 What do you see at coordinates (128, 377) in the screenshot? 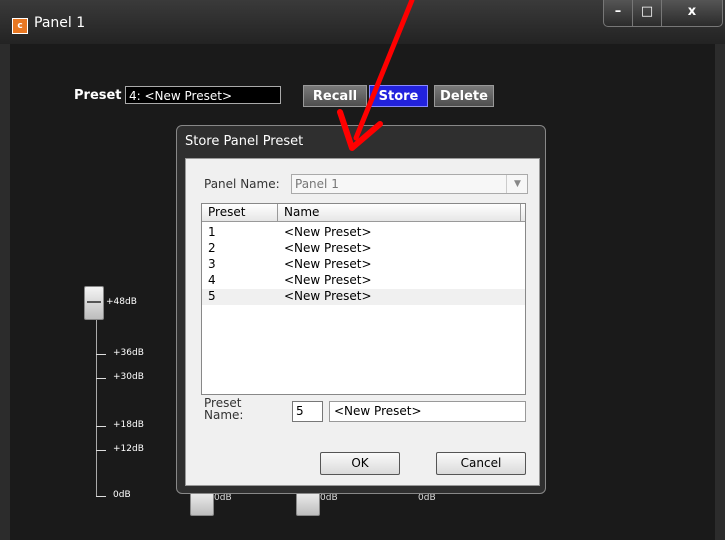
I see `scale-label: +30dB` at bounding box center [128, 377].